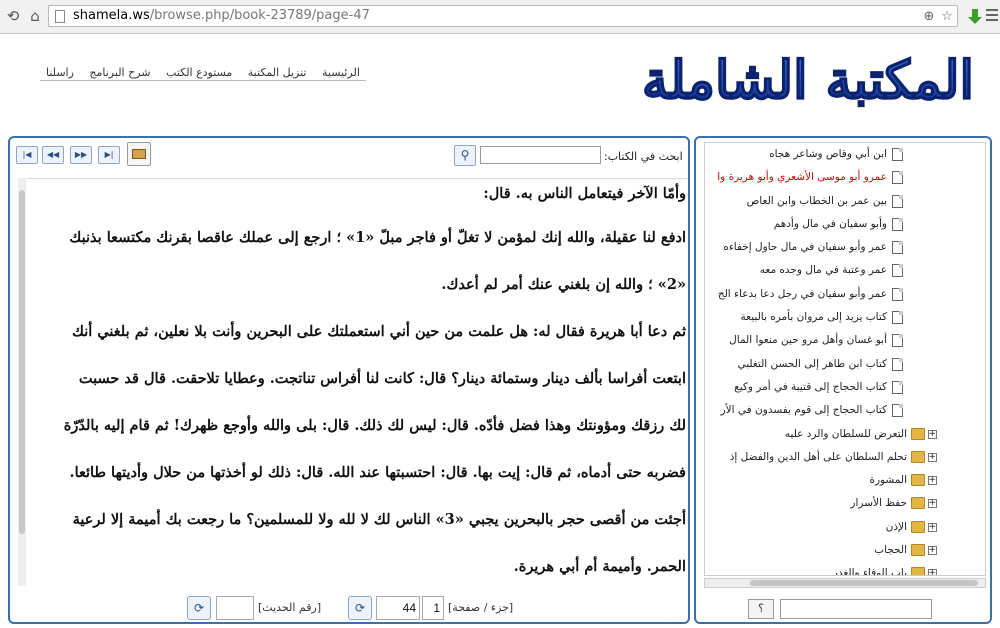  I want to click on toc-item-label: عمر وأبو سفيان في رجل دعا بدعاء الج, so click(802, 293).